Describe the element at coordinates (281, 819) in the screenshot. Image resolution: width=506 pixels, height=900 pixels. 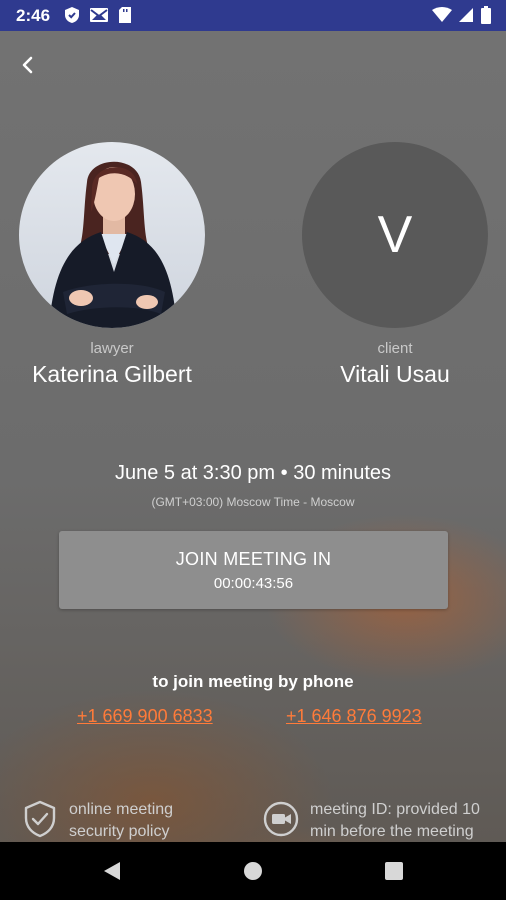
I see `video-camera-icon` at that location.